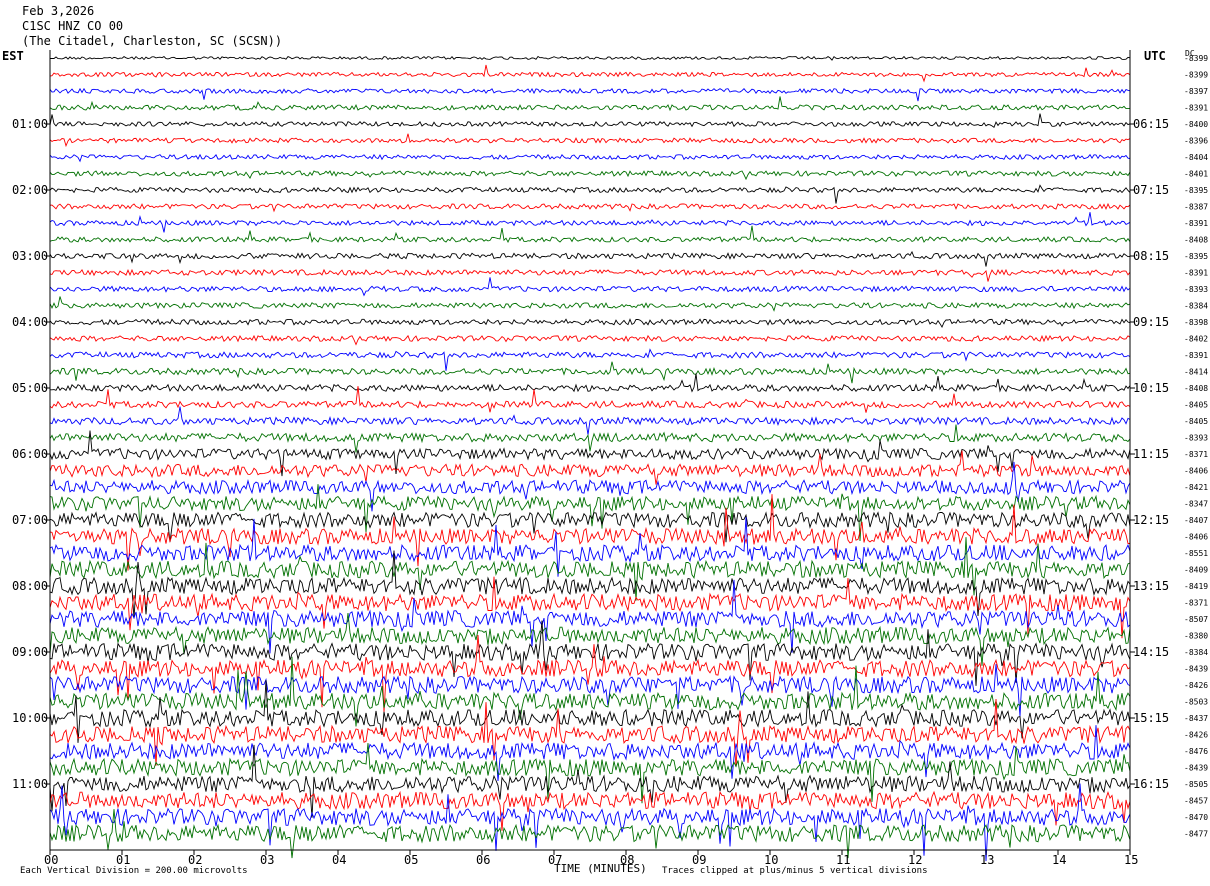 This screenshot has width=1210, height=886. I want to click on dc-offset-label: -8398, so click(1196, 322).